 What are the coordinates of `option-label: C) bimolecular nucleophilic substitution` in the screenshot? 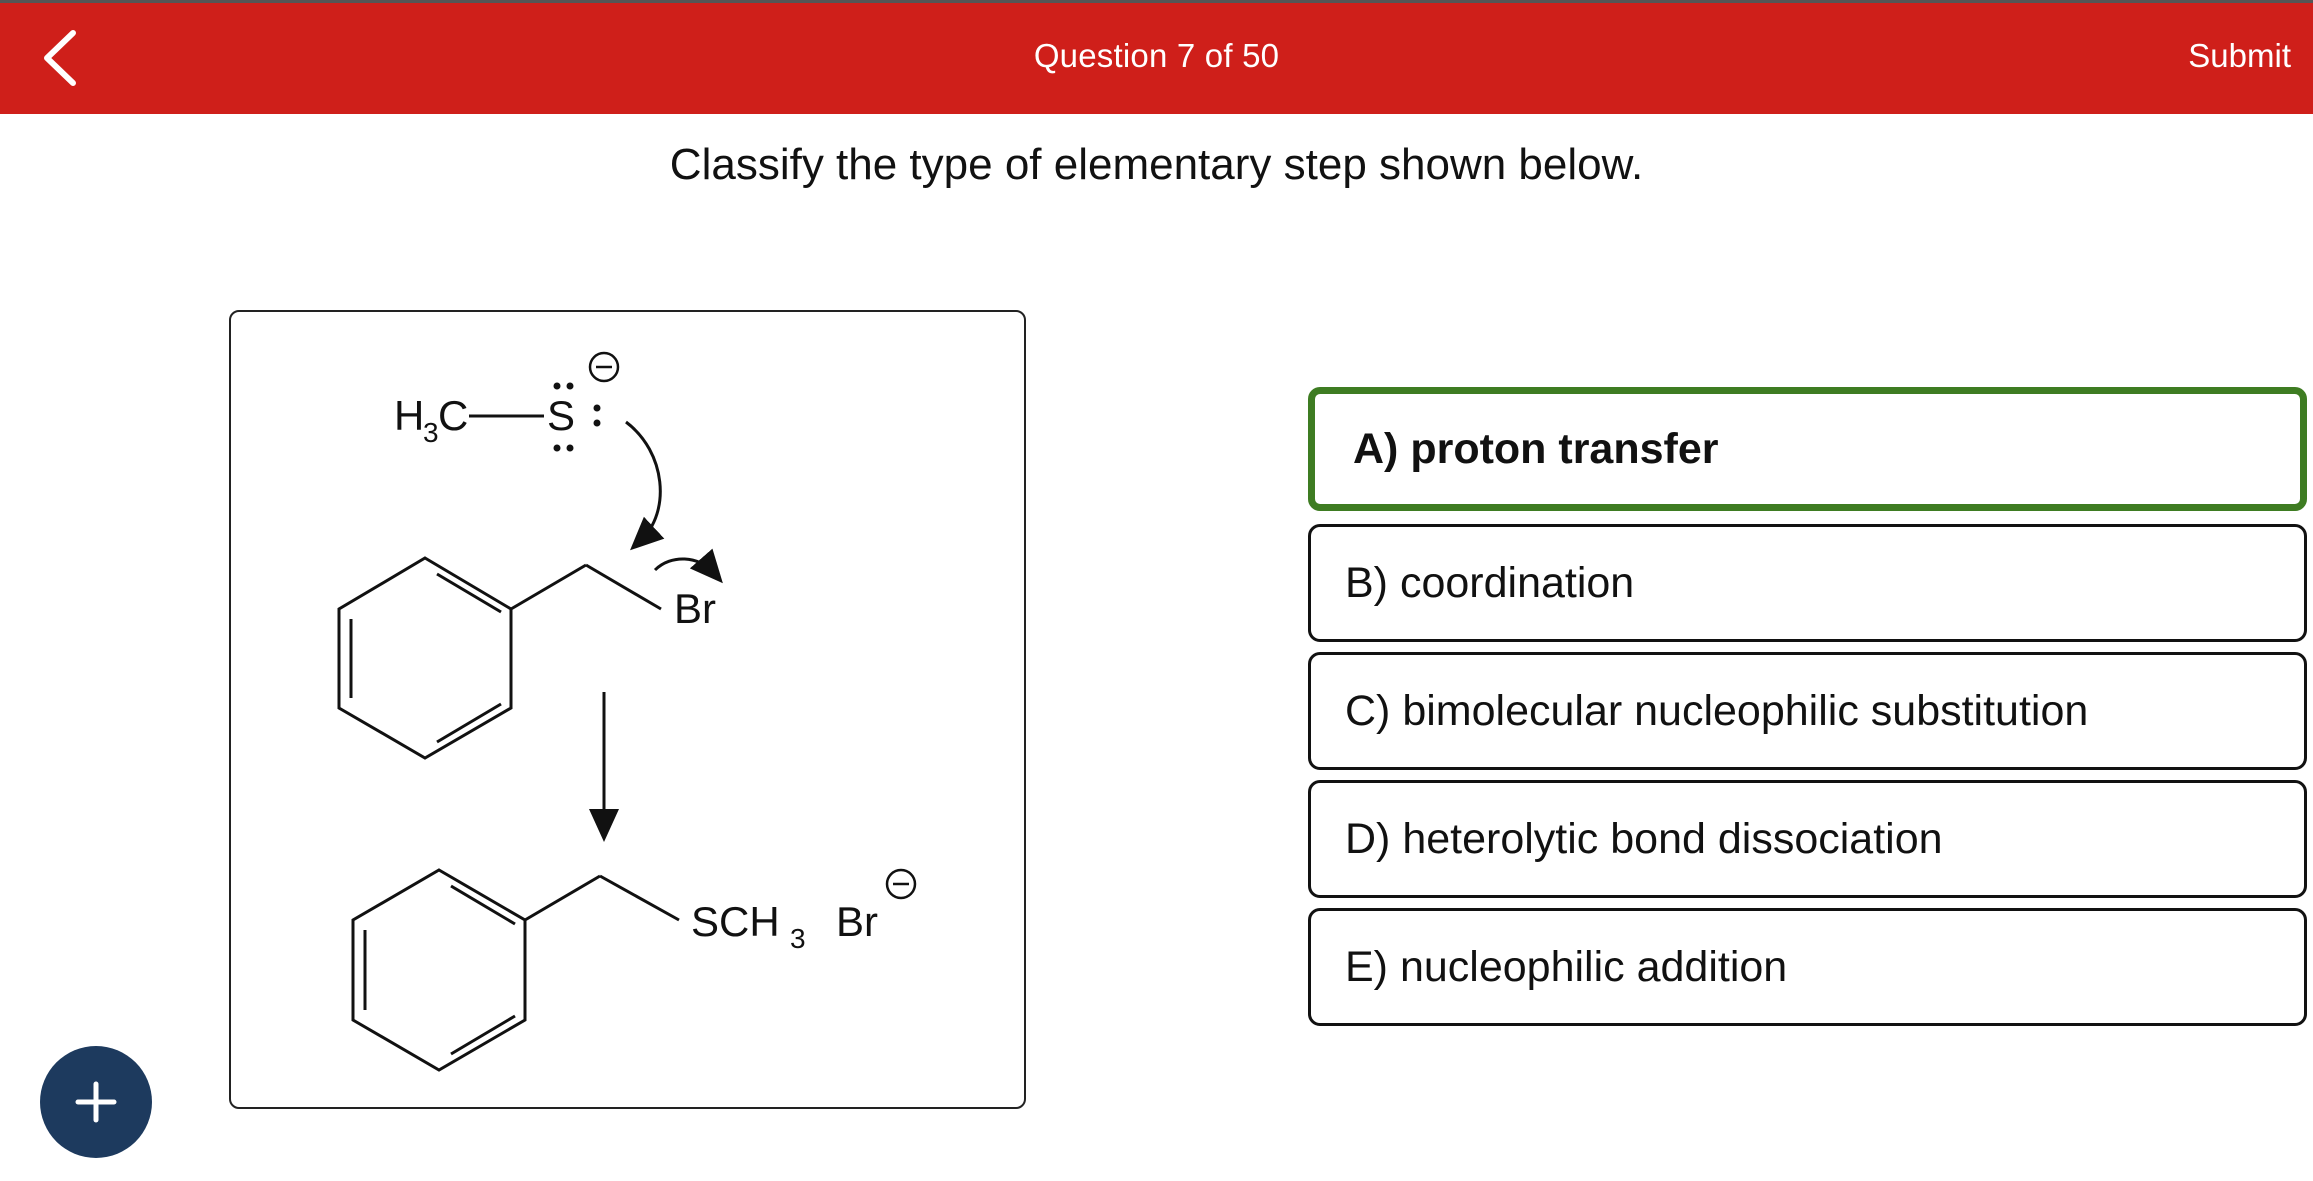 It's located at (1717, 710).